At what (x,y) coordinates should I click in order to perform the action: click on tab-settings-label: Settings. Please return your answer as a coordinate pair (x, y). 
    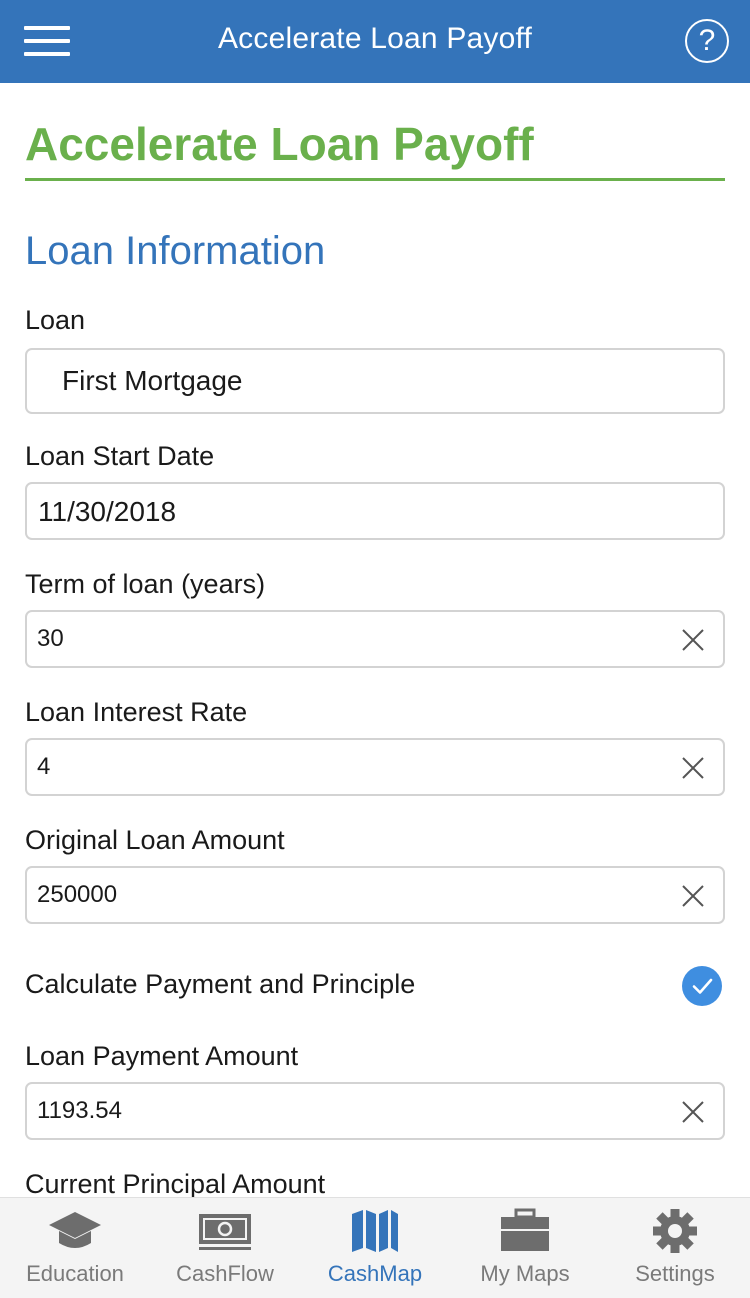
    Looking at the image, I should click on (675, 1273).